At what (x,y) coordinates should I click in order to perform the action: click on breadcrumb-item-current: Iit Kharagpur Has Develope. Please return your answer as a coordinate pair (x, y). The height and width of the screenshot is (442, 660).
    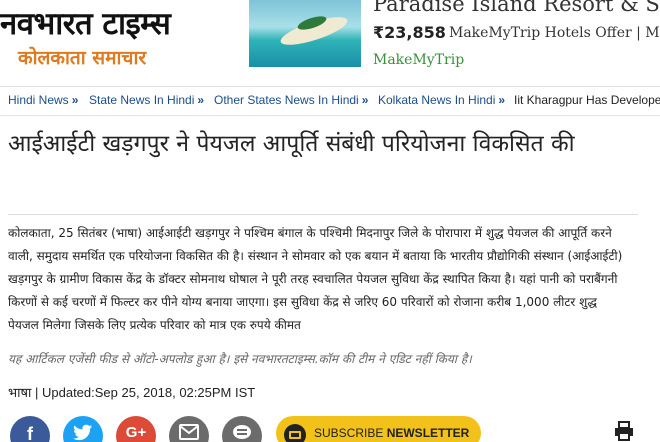
    Looking at the image, I should click on (587, 100).